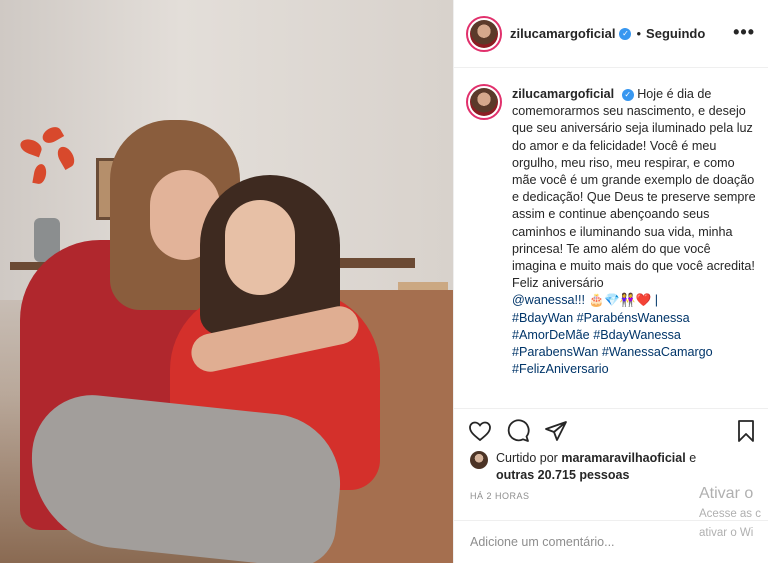 The height and width of the screenshot is (563, 768). I want to click on caption-author-avatar, so click(484, 102).